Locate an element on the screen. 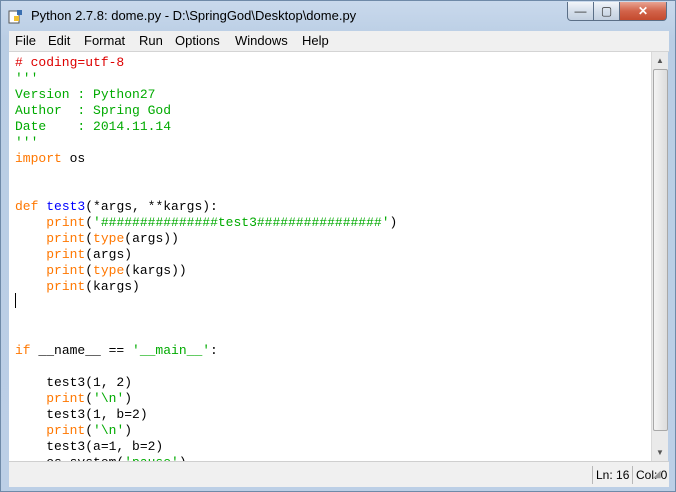 Image resolution: width=676 pixels, height=492 pixels. code-token-plain: test3(1, b=2) is located at coordinates (81, 414).